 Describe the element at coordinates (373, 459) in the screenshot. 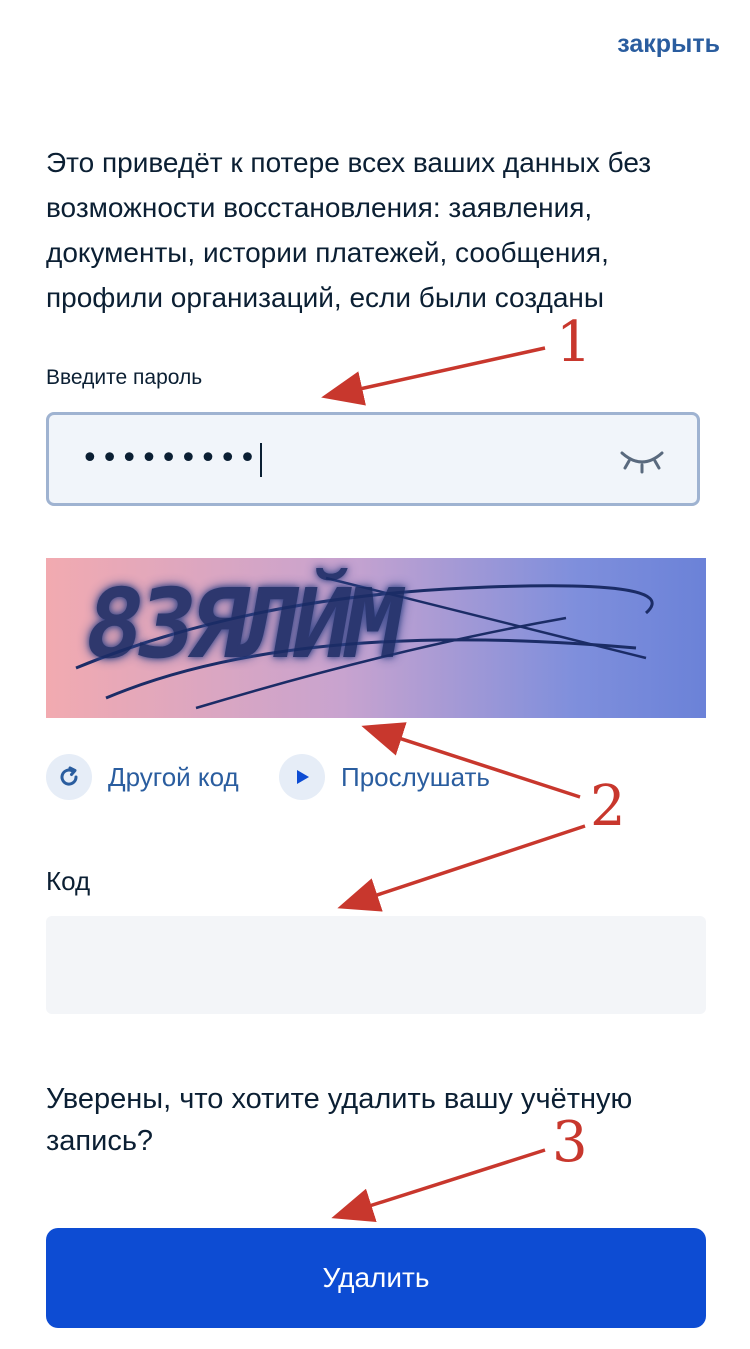

I see `password-field: •••••••••` at that location.